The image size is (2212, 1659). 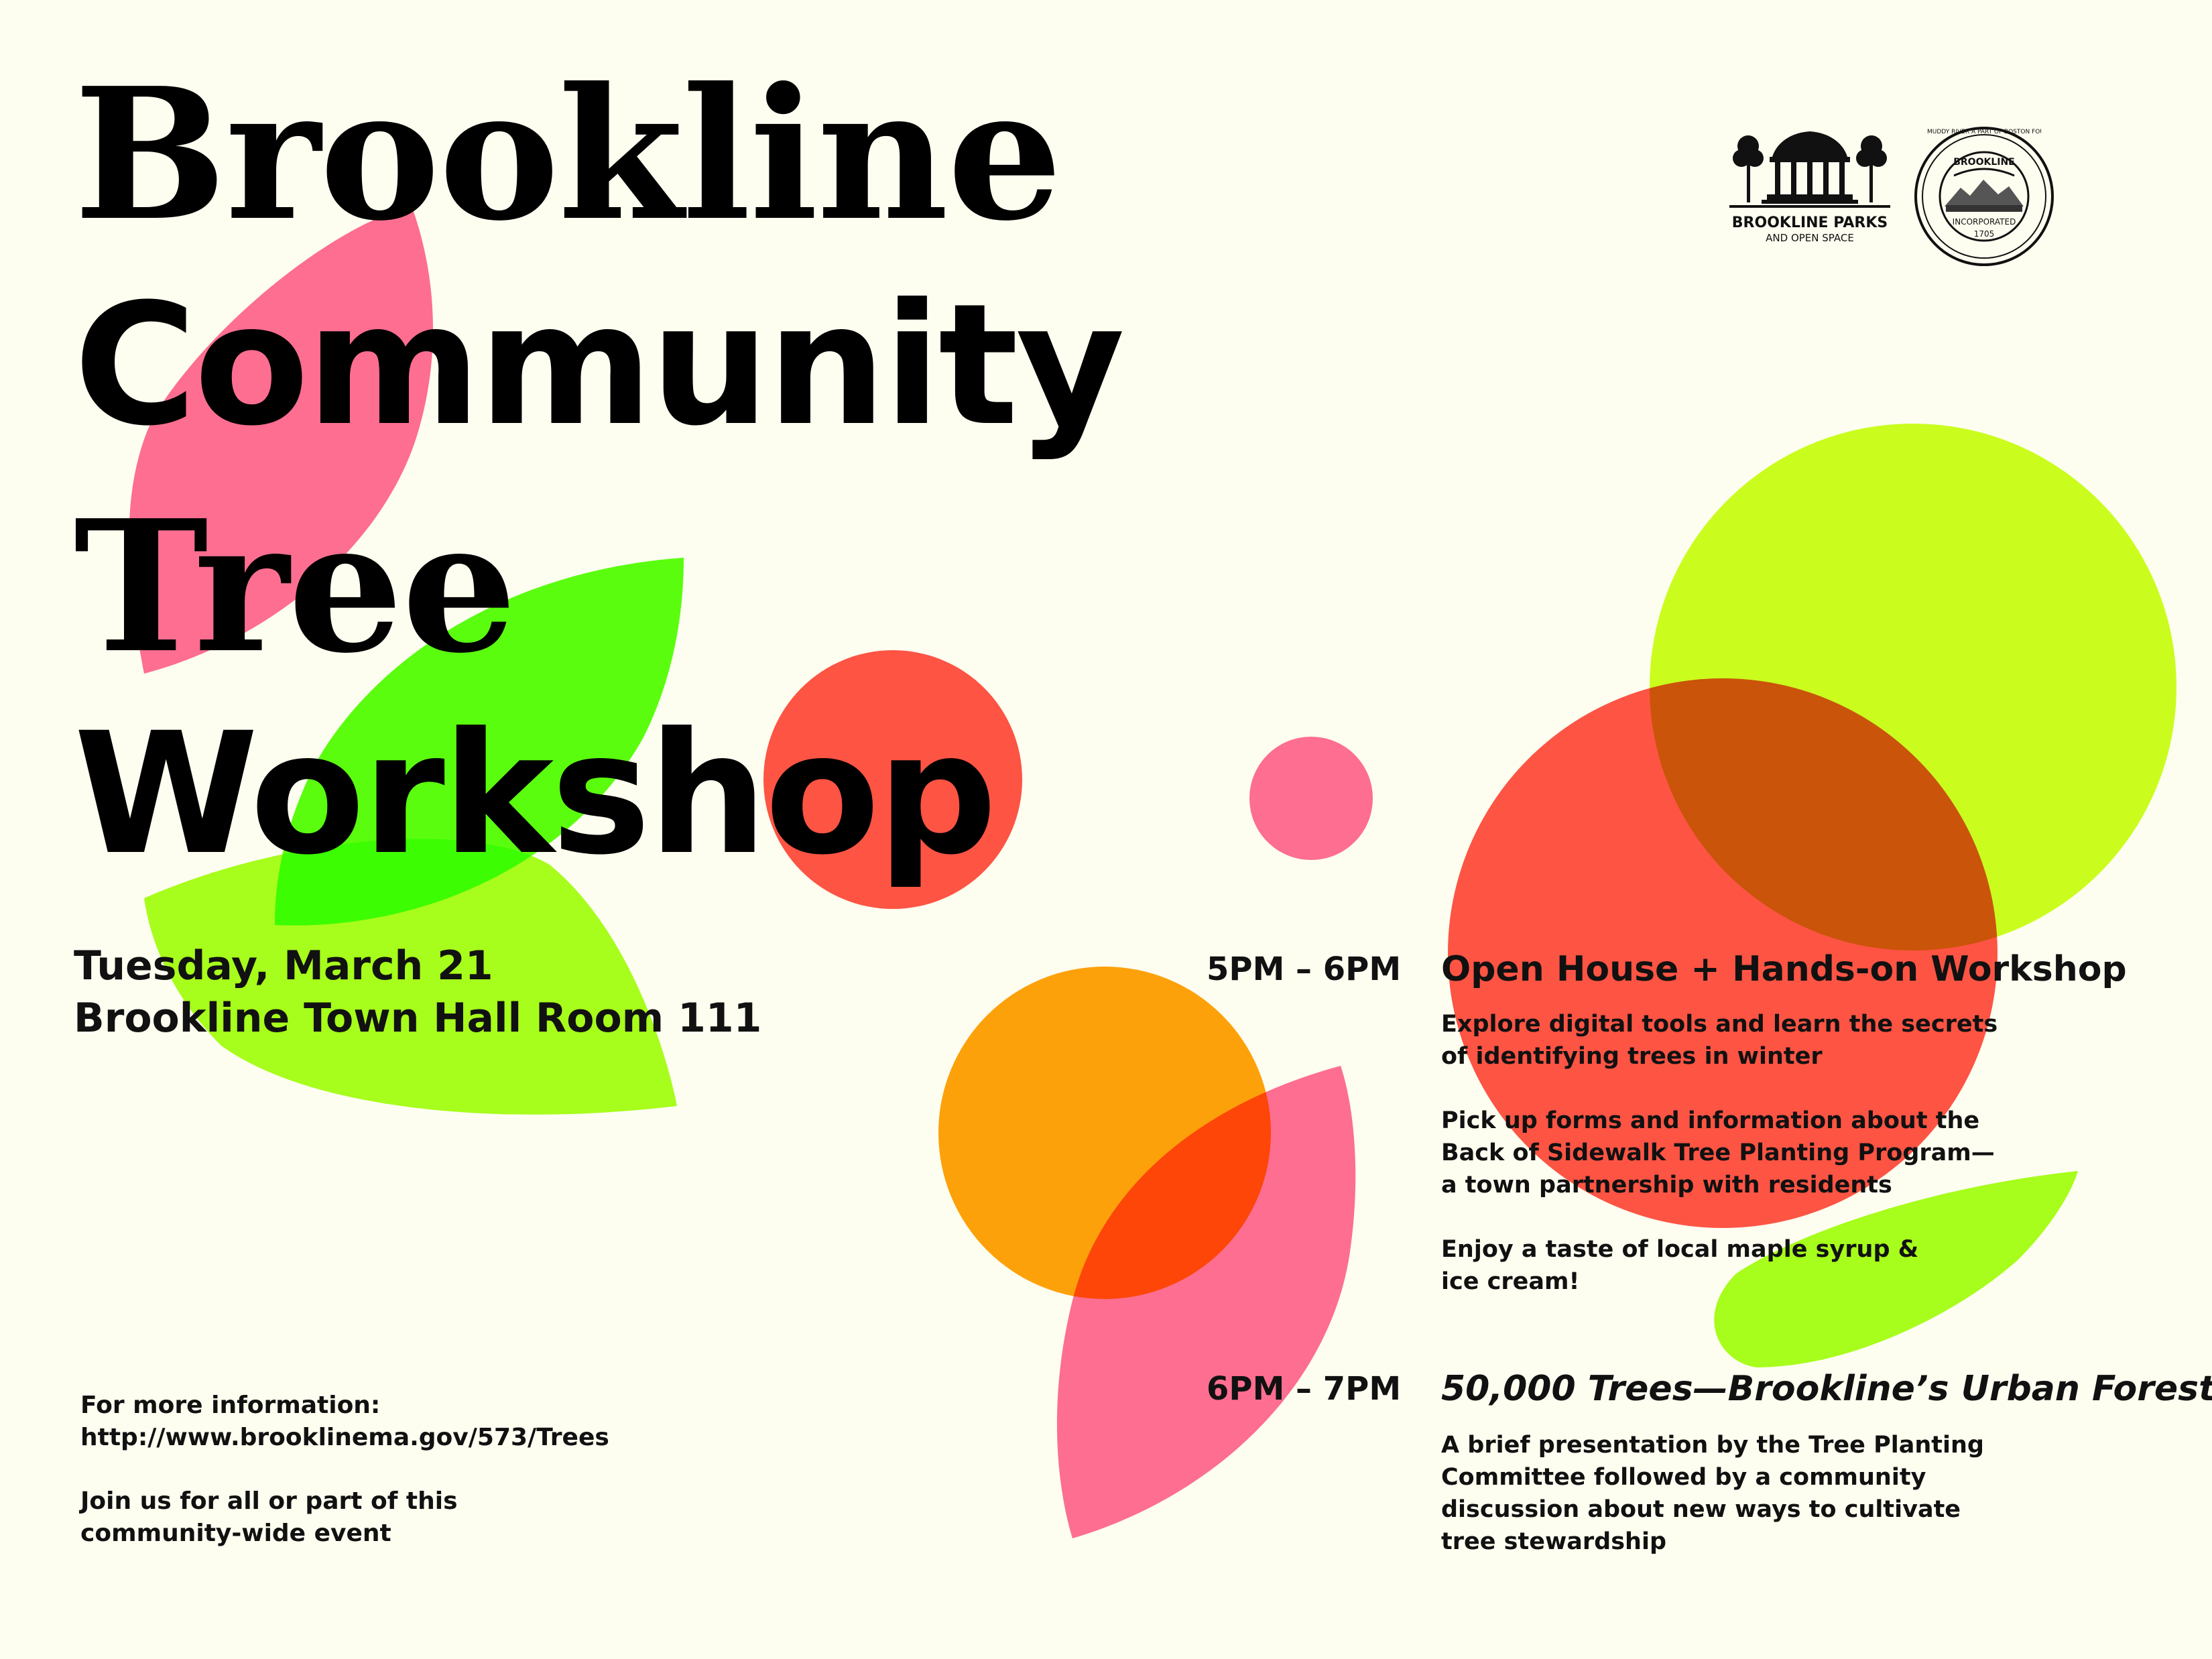 What do you see at coordinates (599, 365) in the screenshot?
I see `title-line-2: Community` at bounding box center [599, 365].